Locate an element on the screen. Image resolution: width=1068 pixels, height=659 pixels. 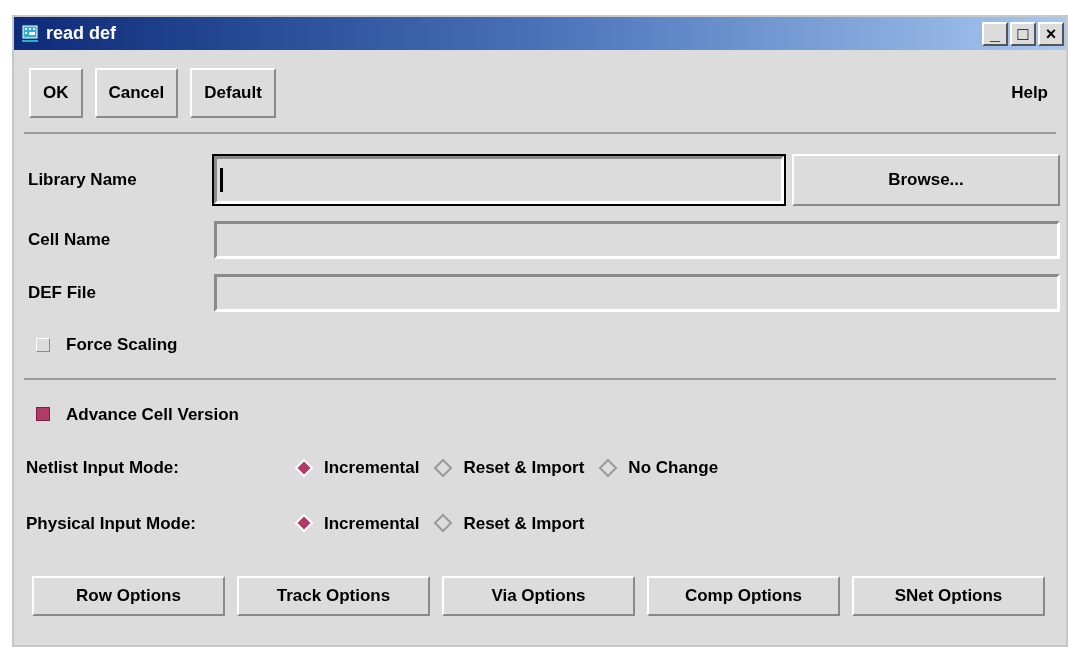
radio-label: No Change is located at coordinates (673, 468).